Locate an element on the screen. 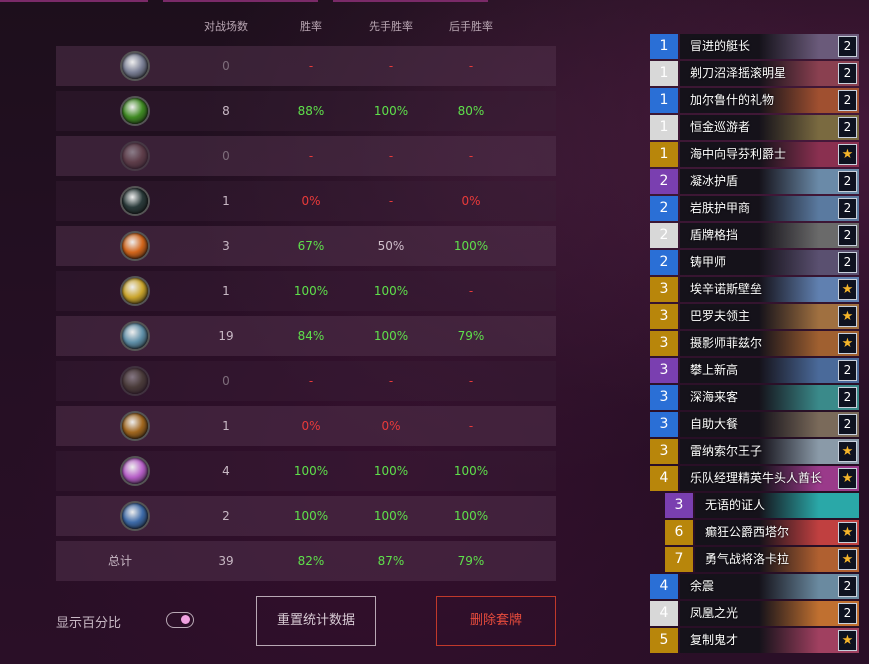 Image resolution: width=869 pixels, height=664 pixels. deck-card: 2 铸甲师 2 is located at coordinates (754, 262).